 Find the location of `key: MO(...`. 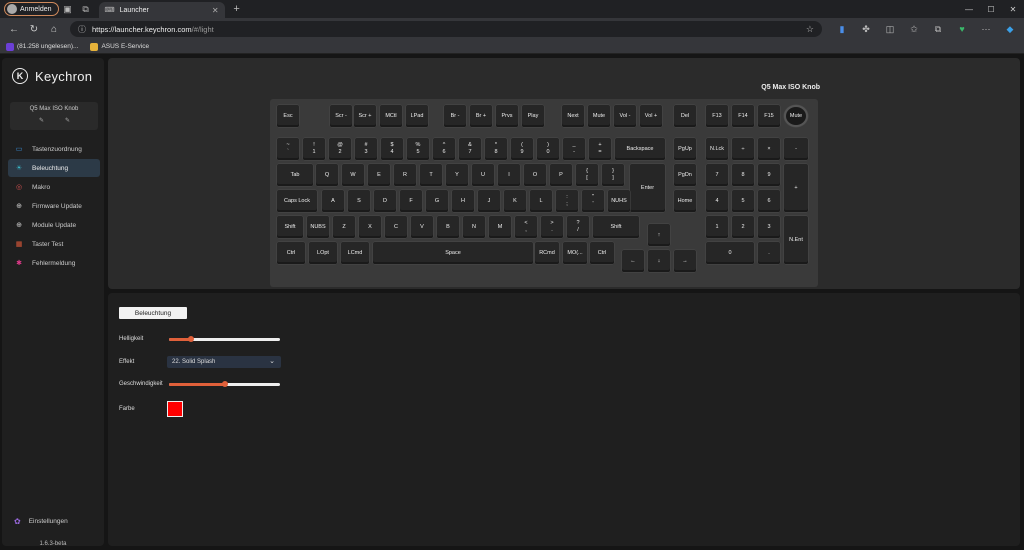

key: MO(... is located at coordinates (575, 253).